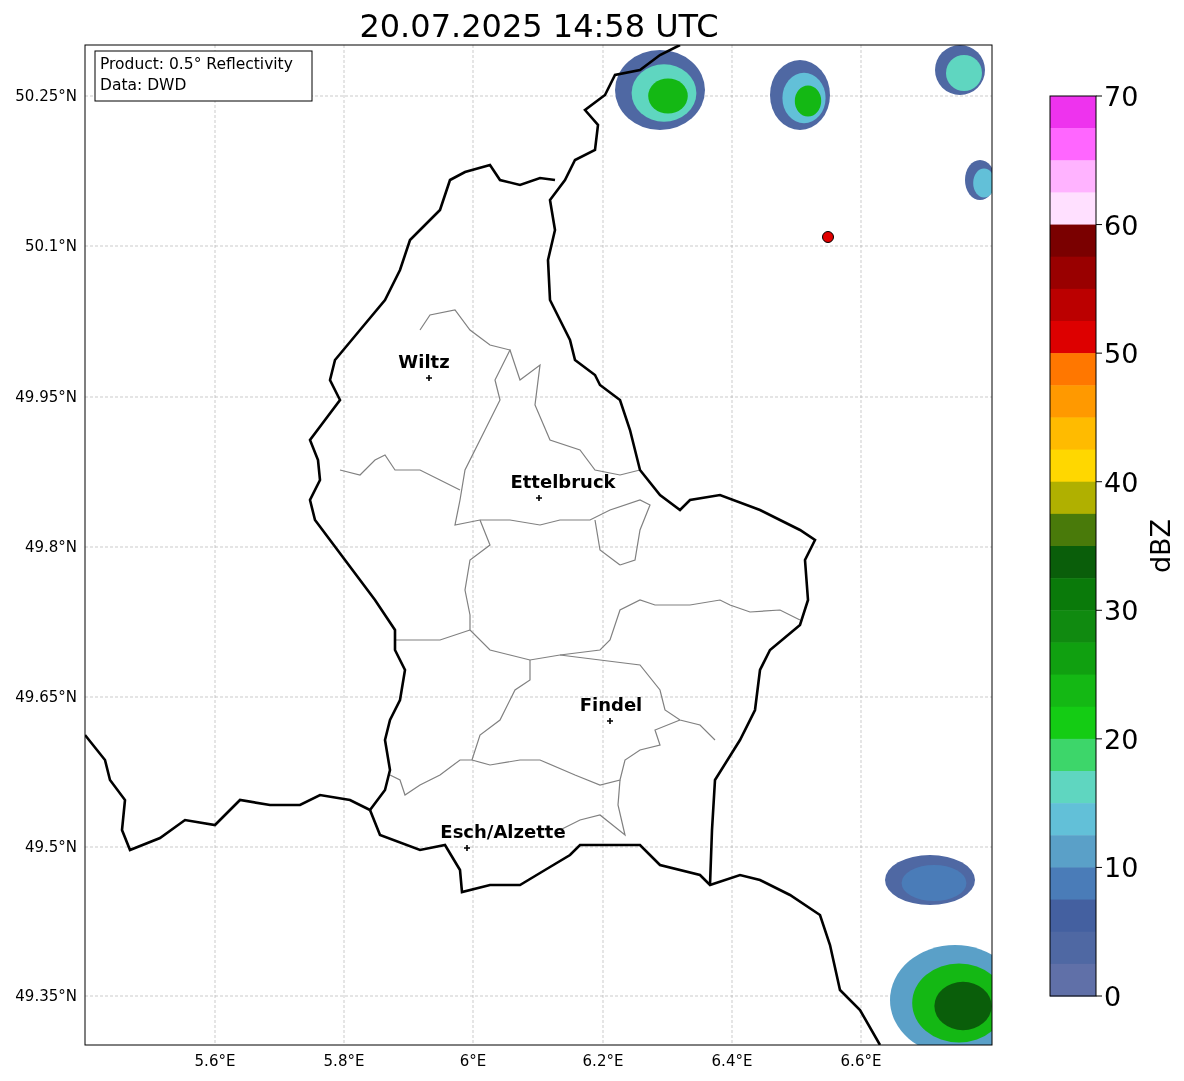  Describe the element at coordinates (563, 481) in the screenshot. I see `city-label: Ettelbruck` at that location.